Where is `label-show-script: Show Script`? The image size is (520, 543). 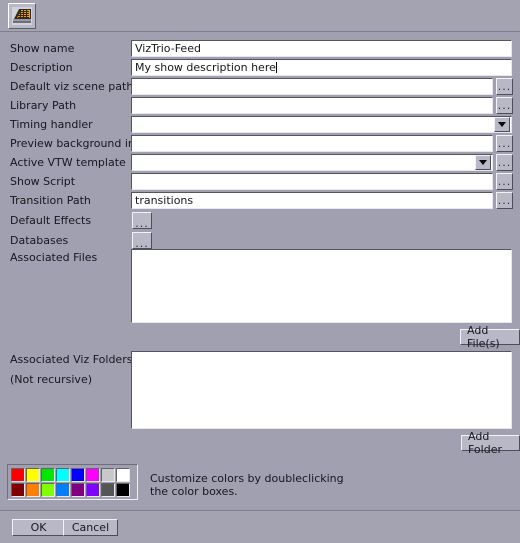 label-show-script: Show Script is located at coordinates (43, 181).